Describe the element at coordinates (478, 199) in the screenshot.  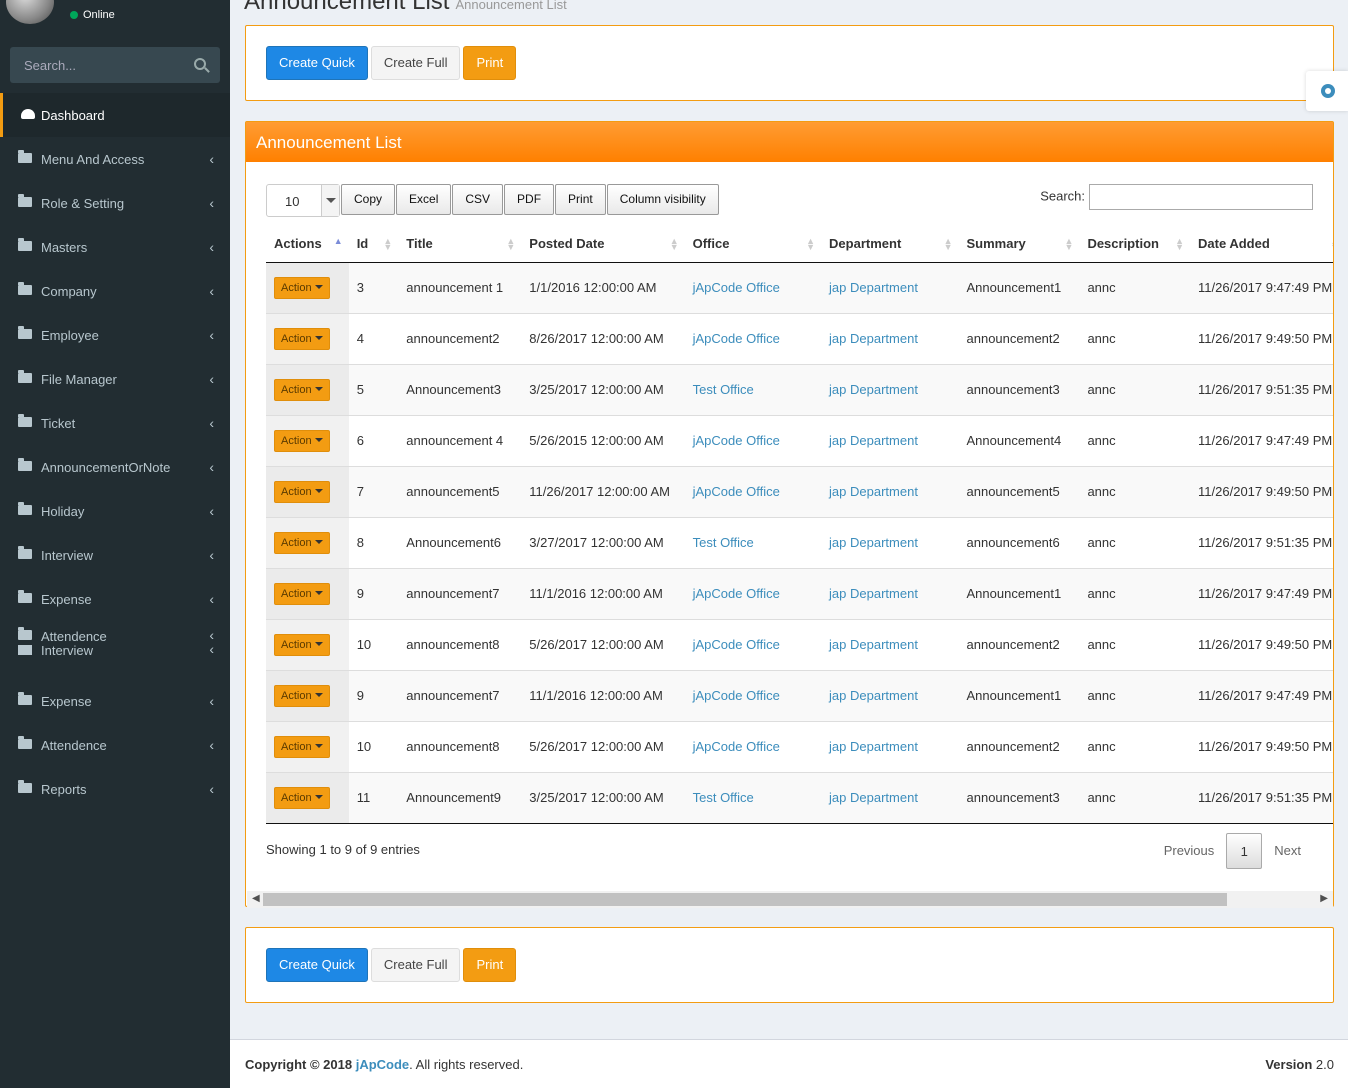
I see `csv-button: CSV` at that location.